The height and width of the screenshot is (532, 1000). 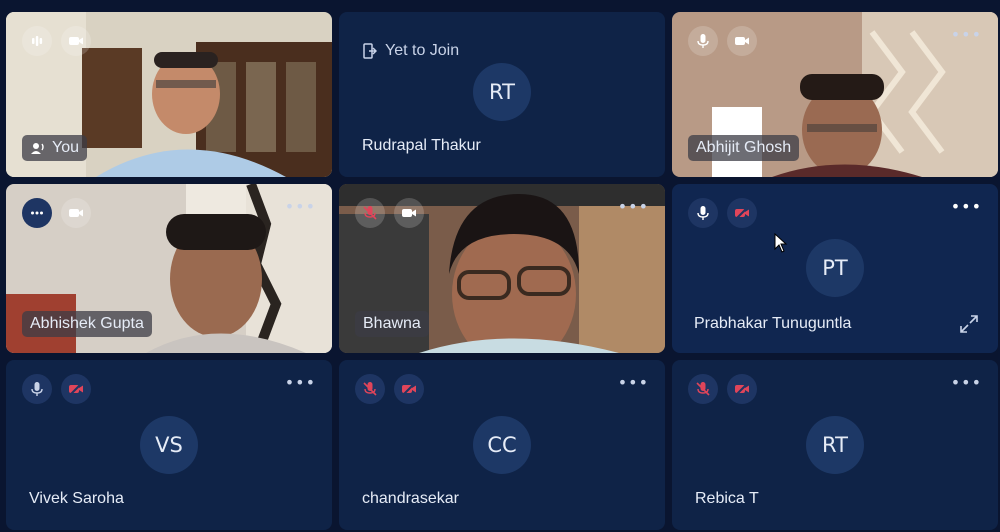 What do you see at coordinates (87, 324) in the screenshot?
I see `participant-name: Abhishek Gupta` at bounding box center [87, 324].